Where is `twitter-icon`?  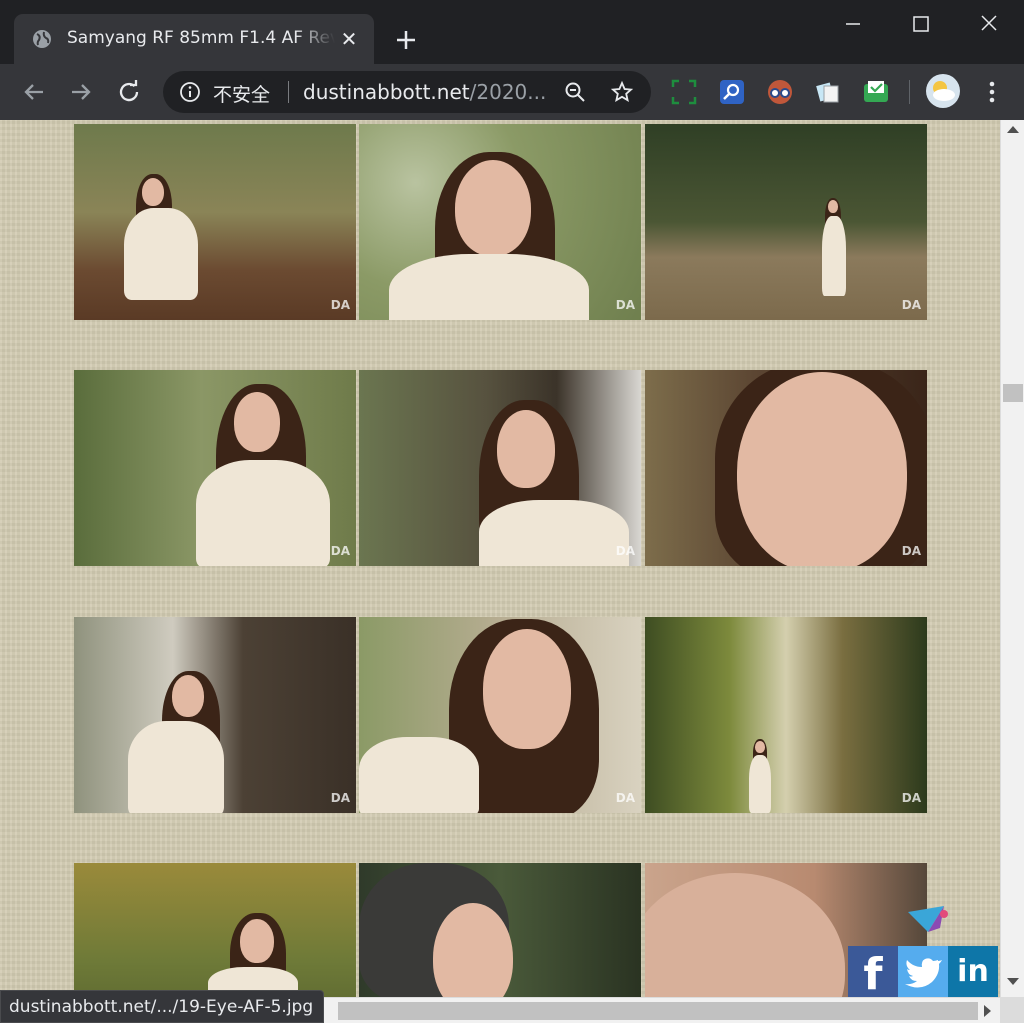 twitter-icon is located at coordinates (923, 973).